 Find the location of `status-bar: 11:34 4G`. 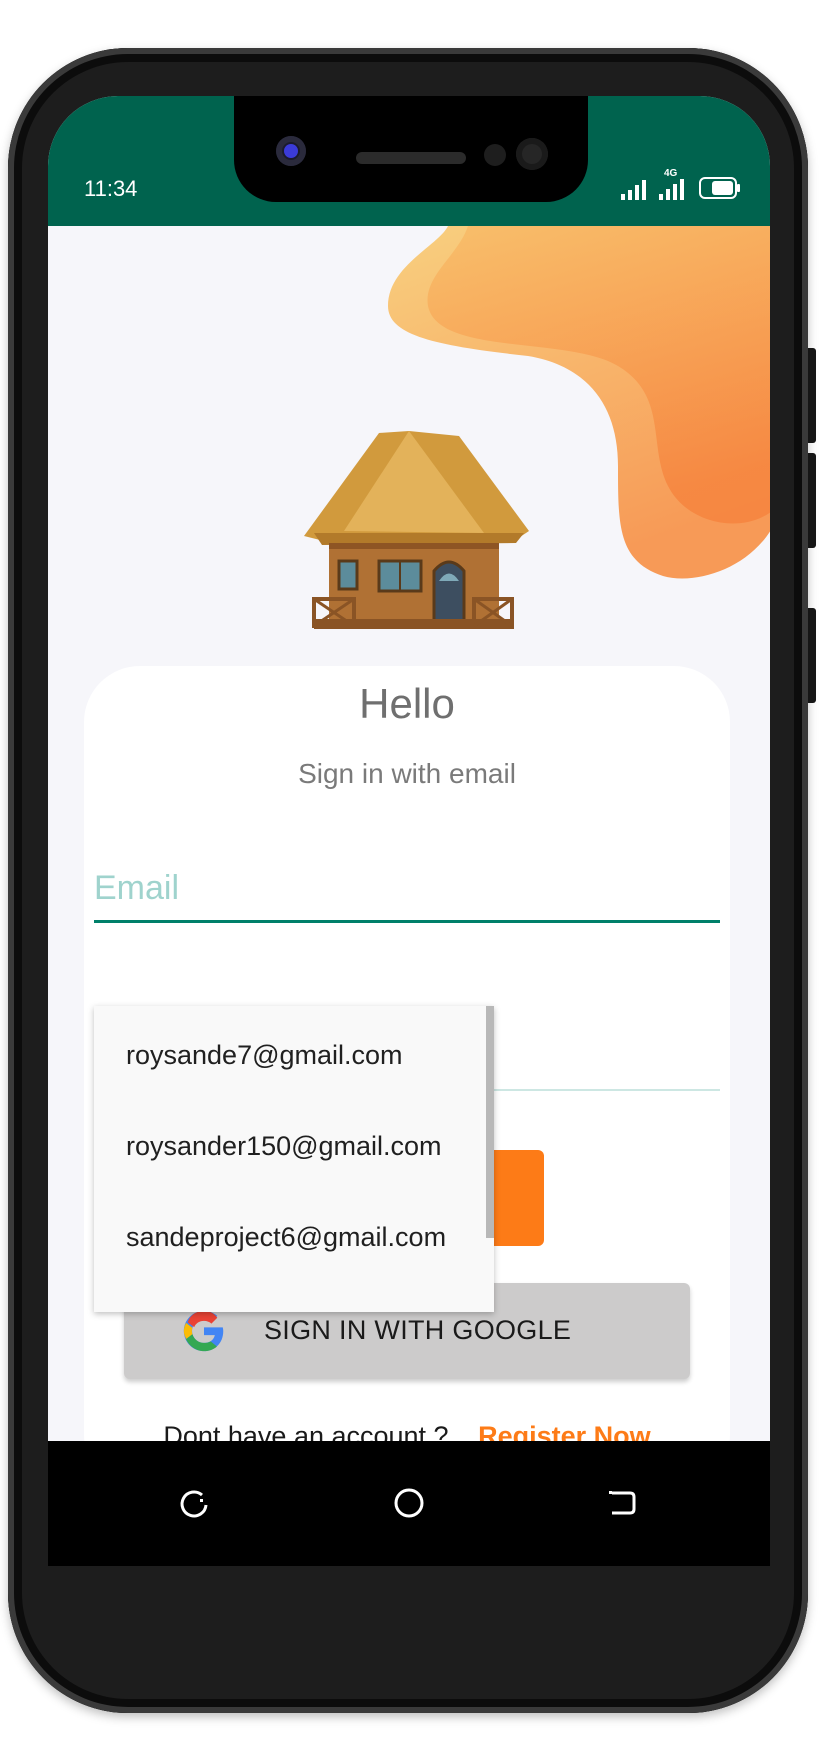

status-bar: 11:34 4G is located at coordinates (409, 161).